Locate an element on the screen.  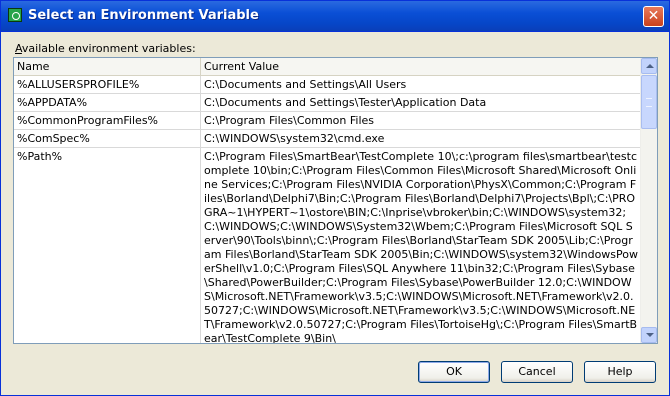
variable-value: C:\Program Files\Common Files is located at coordinates (289, 120).